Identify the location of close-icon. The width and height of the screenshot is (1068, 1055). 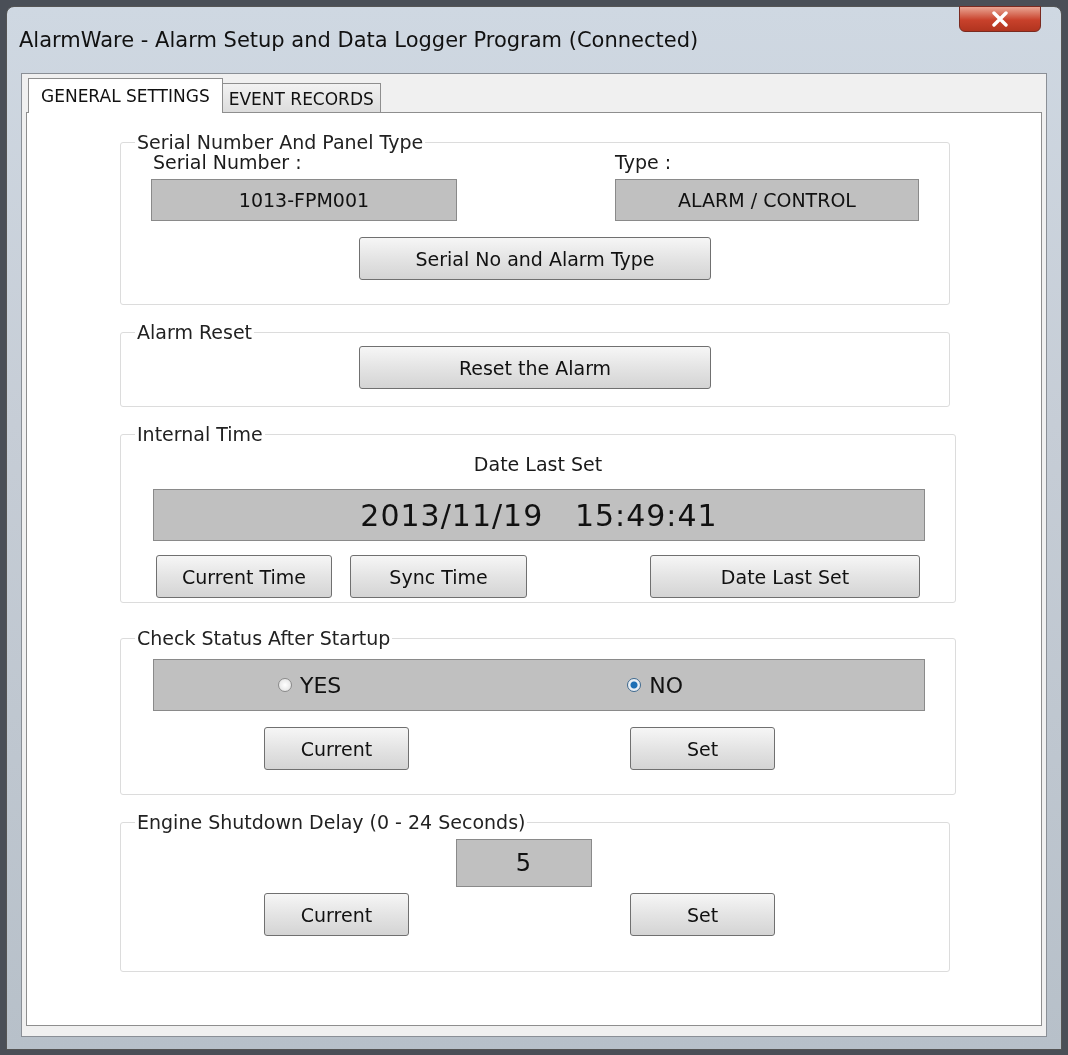
(1000, 19).